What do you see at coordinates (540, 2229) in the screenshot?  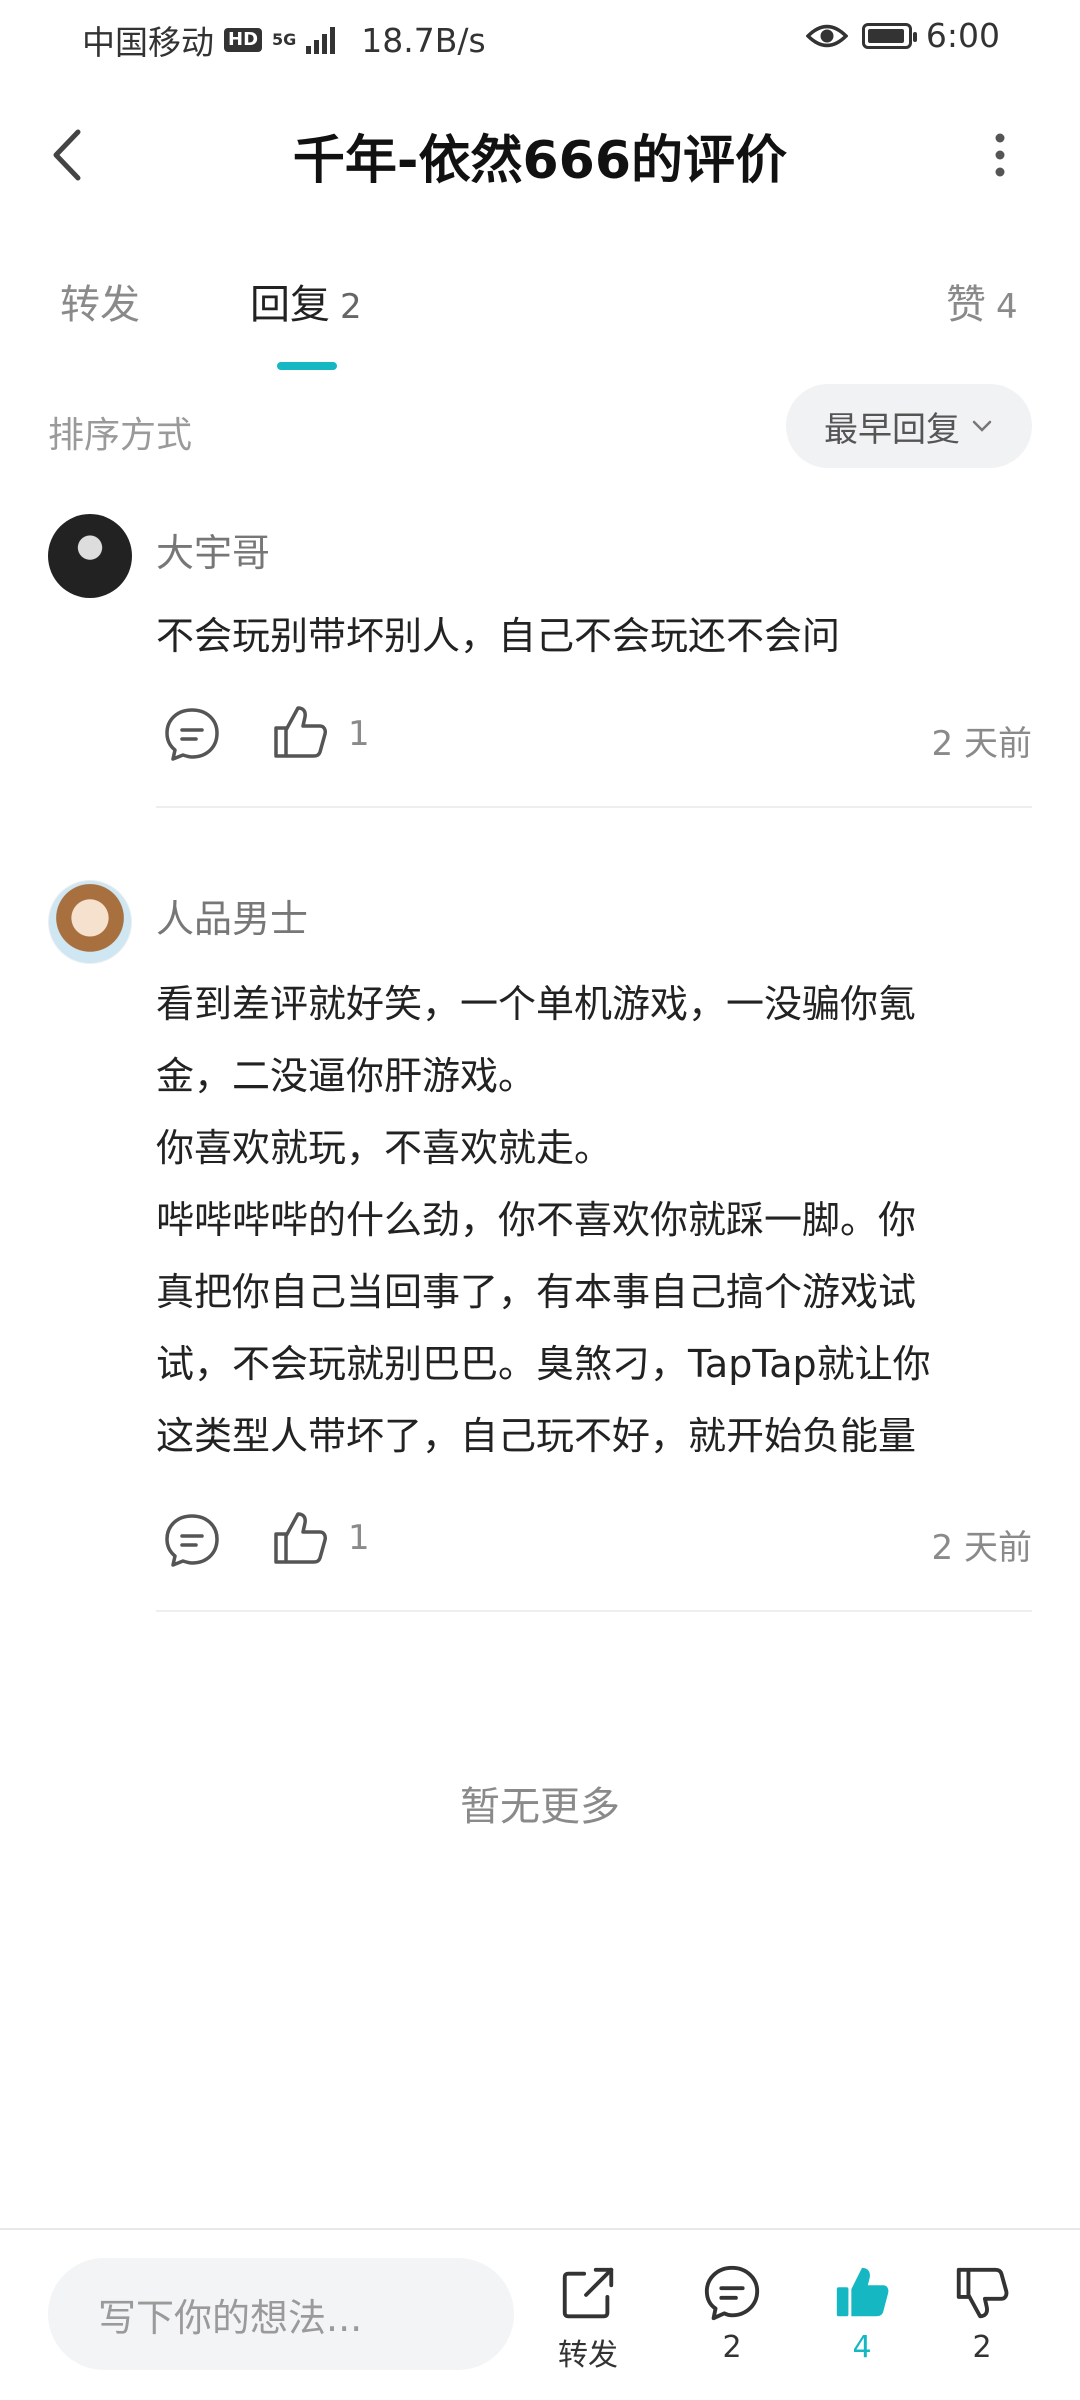 I see `bottom-bar-divider` at bounding box center [540, 2229].